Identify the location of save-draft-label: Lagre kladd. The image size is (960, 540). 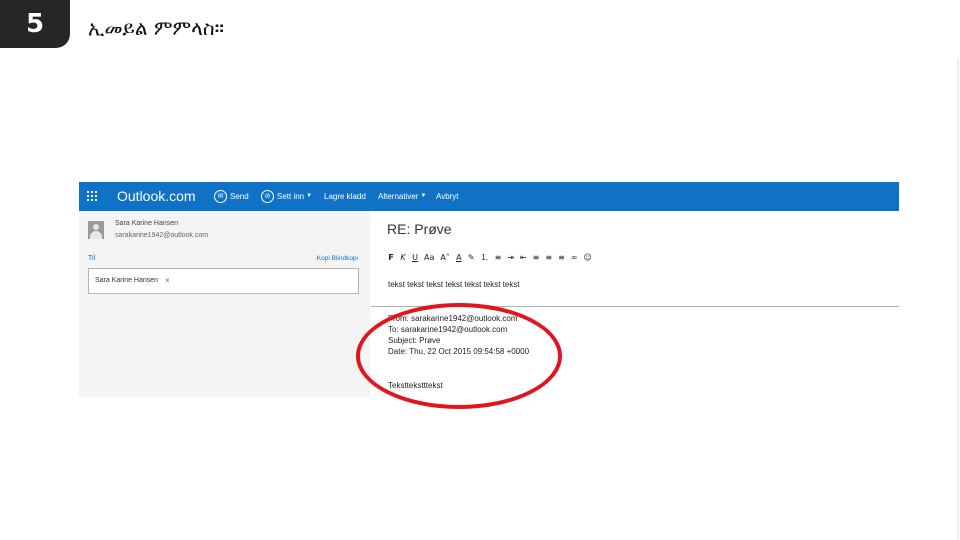
(345, 196).